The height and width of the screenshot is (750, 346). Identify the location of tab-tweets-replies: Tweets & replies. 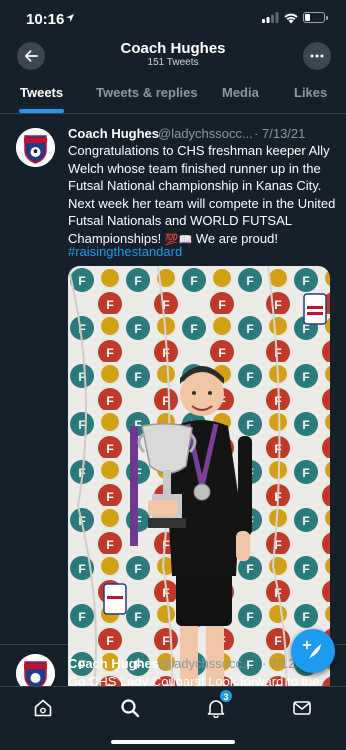
(147, 92).